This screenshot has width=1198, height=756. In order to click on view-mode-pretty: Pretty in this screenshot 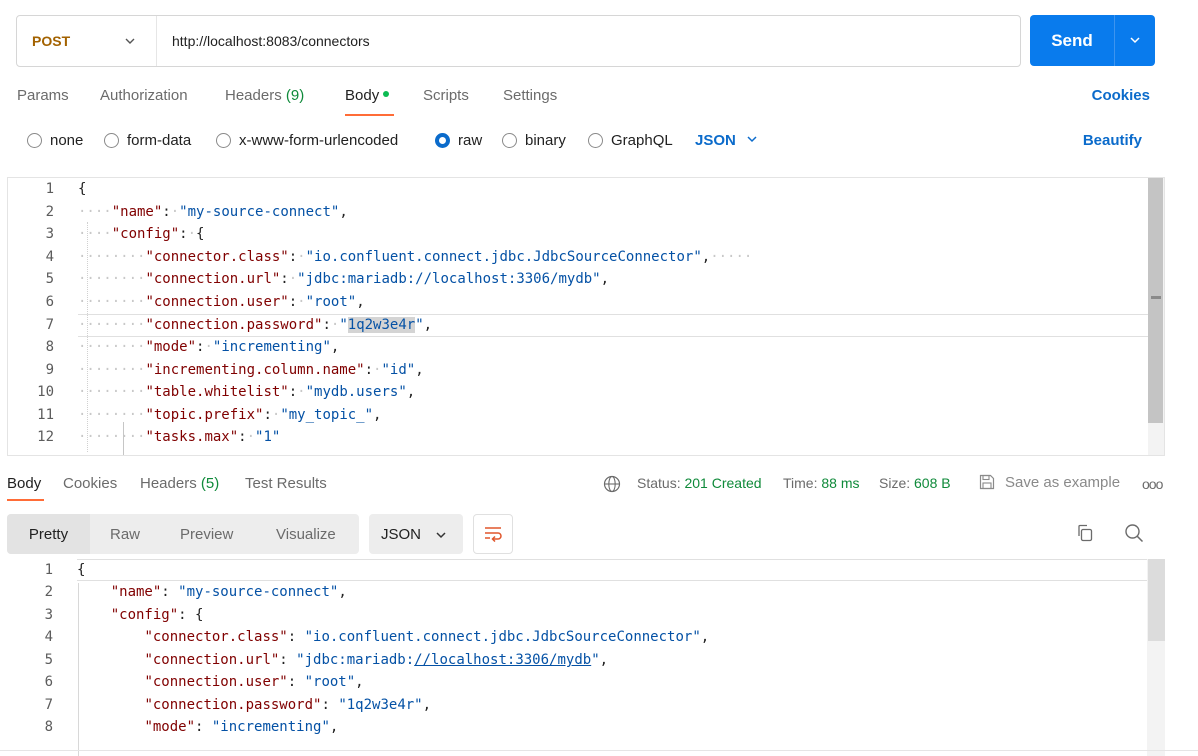, I will do `click(48, 534)`.